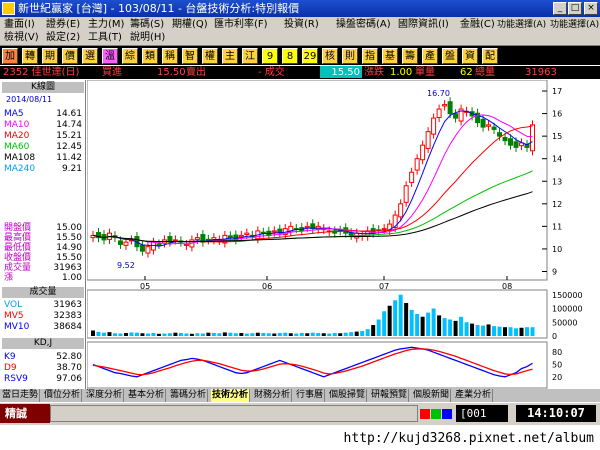  What do you see at coordinates (231, 395) in the screenshot?
I see `tab-item: 技術分析` at bounding box center [231, 395].